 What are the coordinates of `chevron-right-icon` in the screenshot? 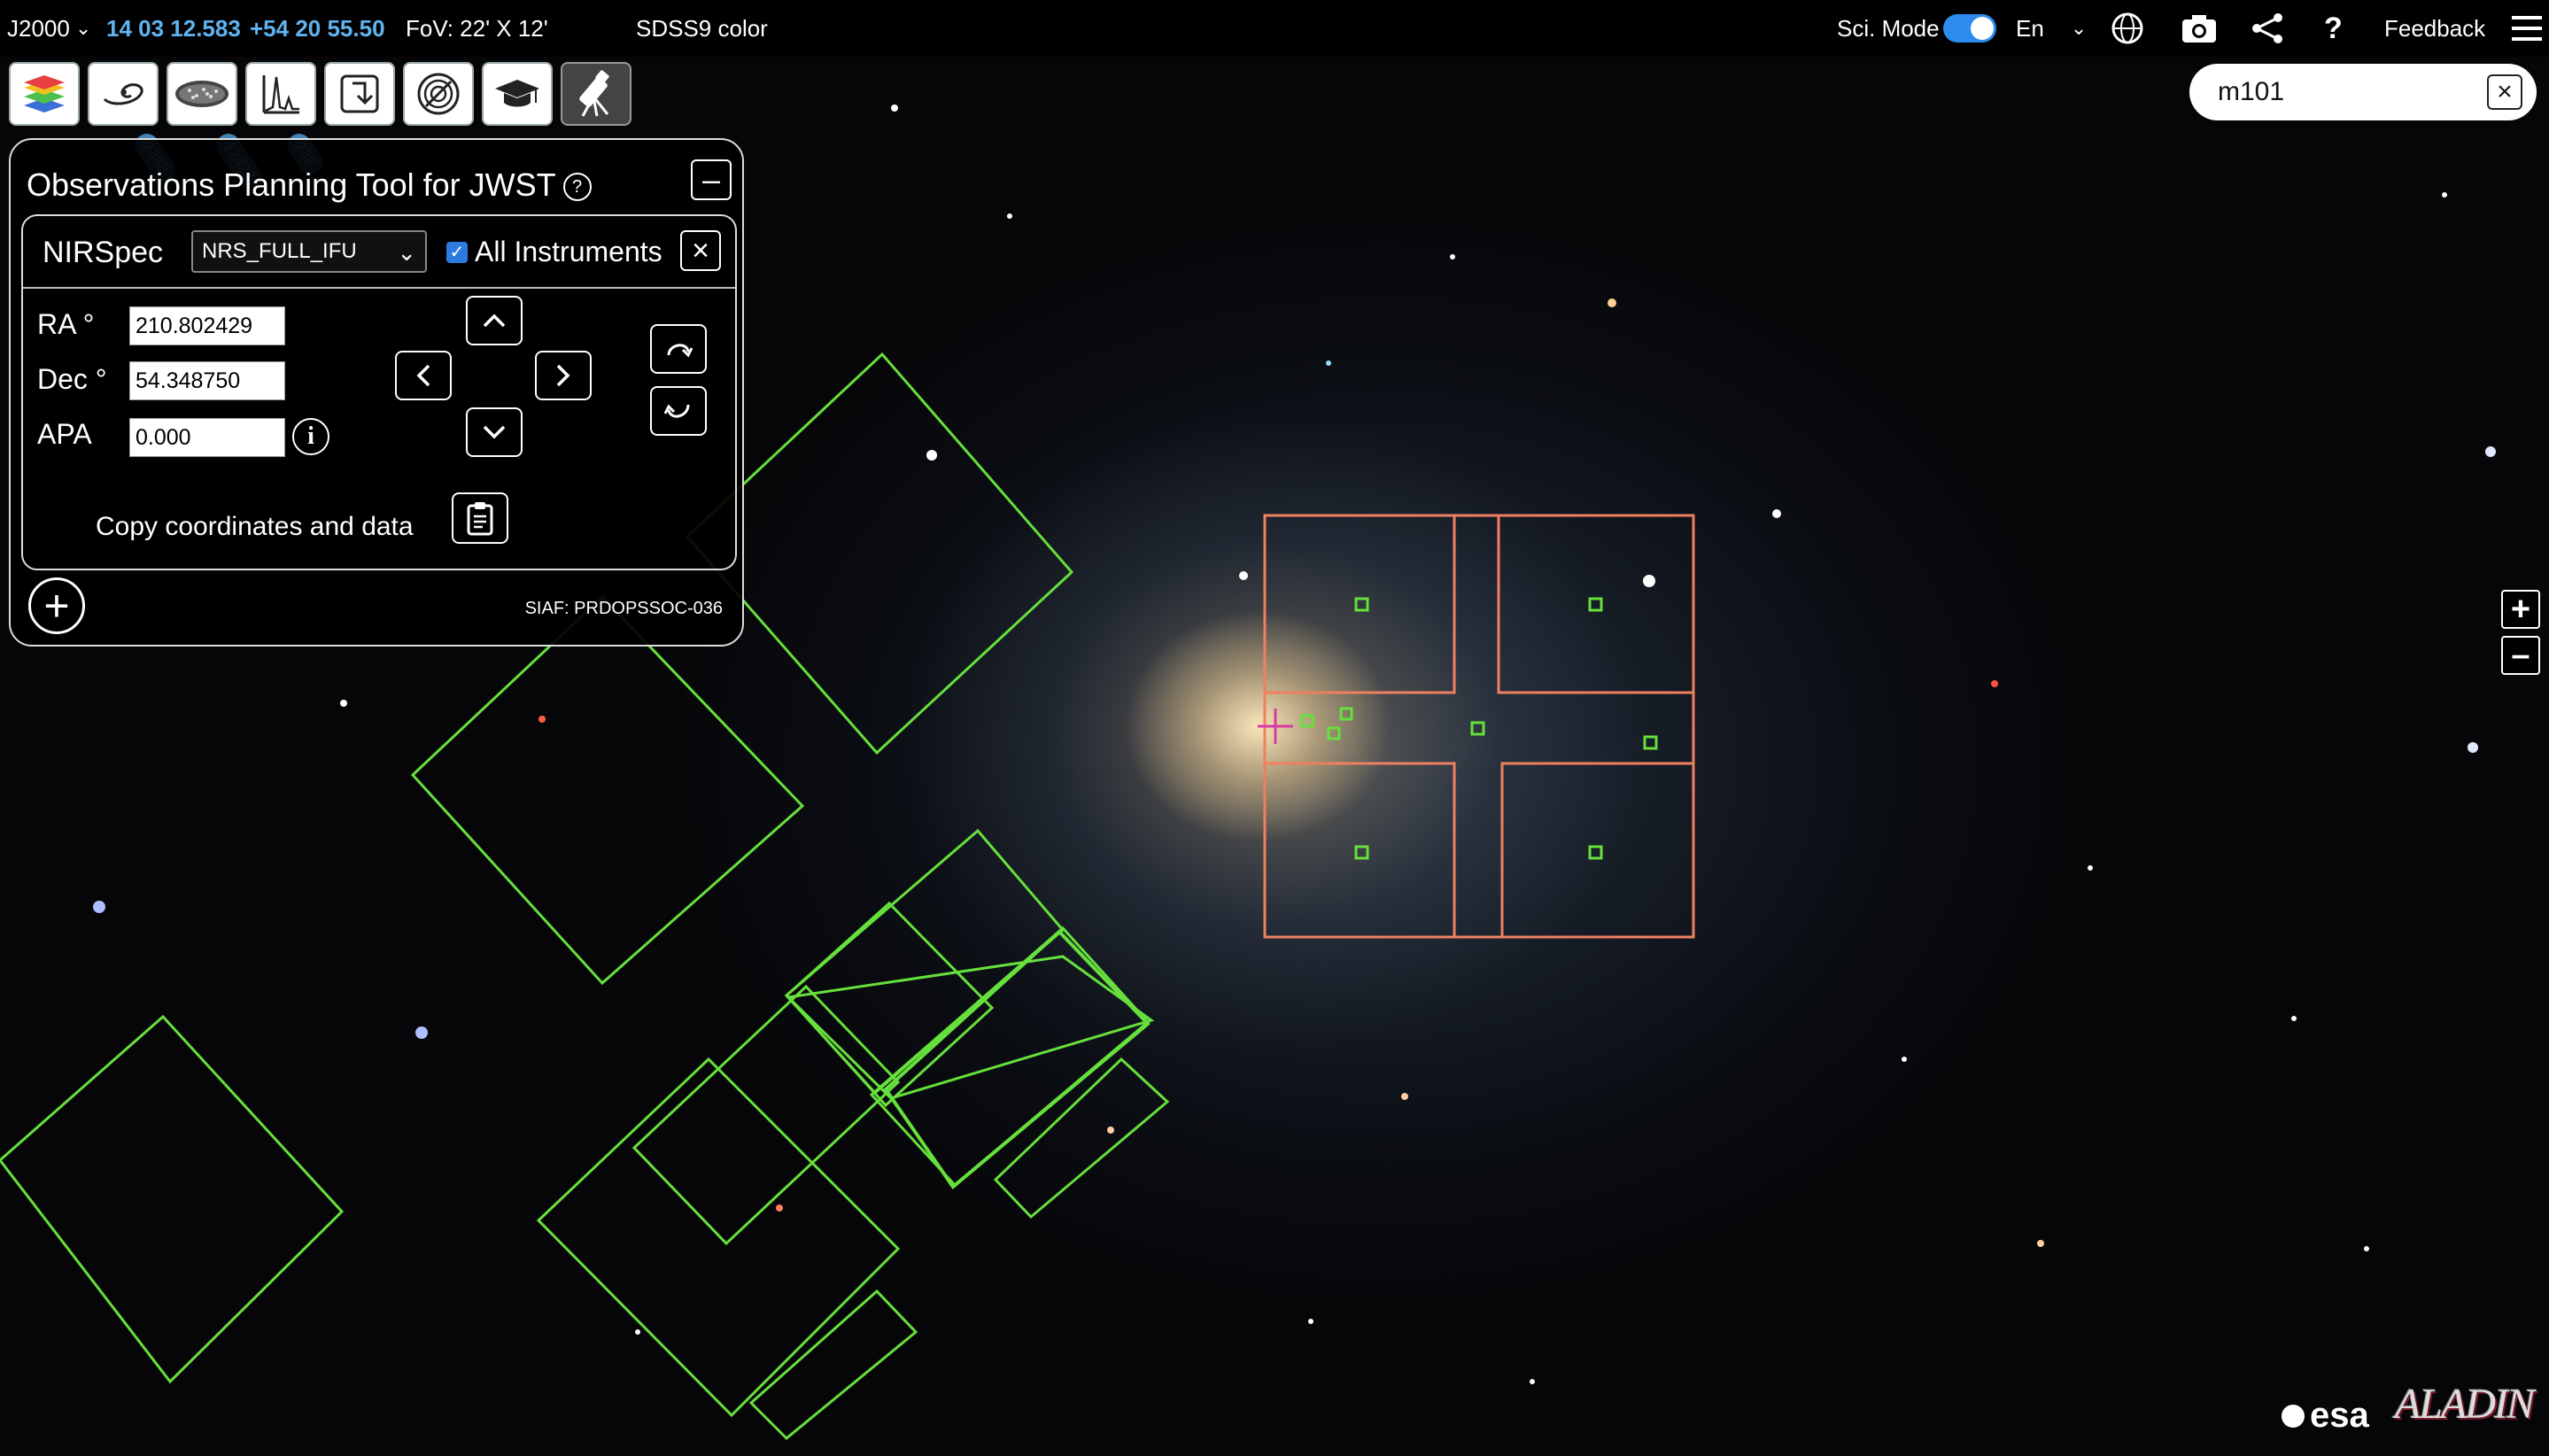 It's located at (563, 375).